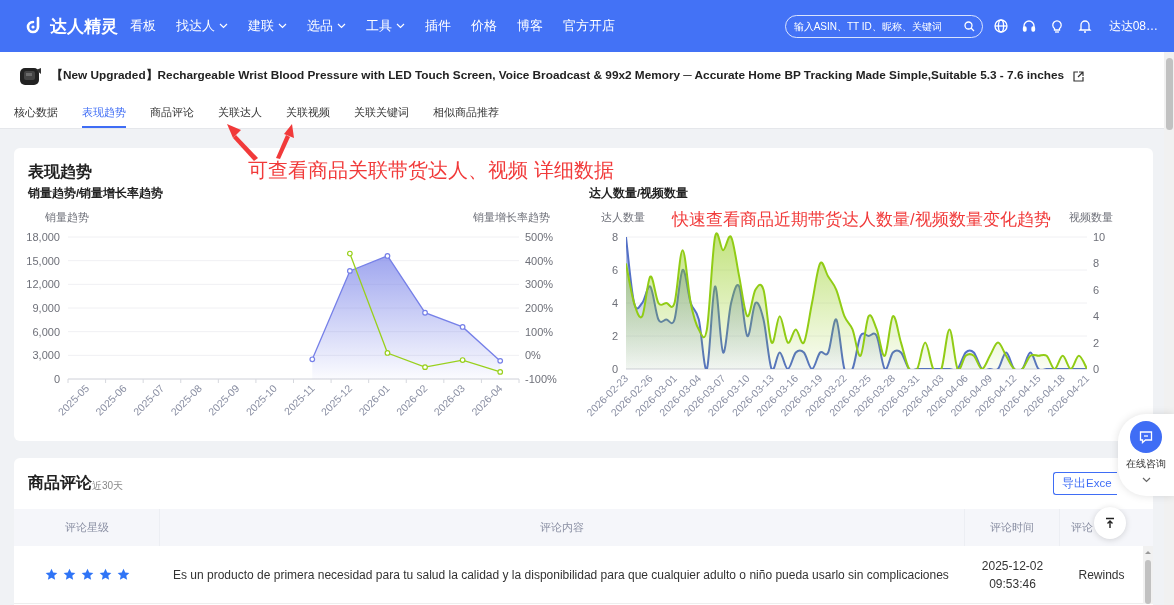  I want to click on tick-label: 6,000, so click(46, 331).